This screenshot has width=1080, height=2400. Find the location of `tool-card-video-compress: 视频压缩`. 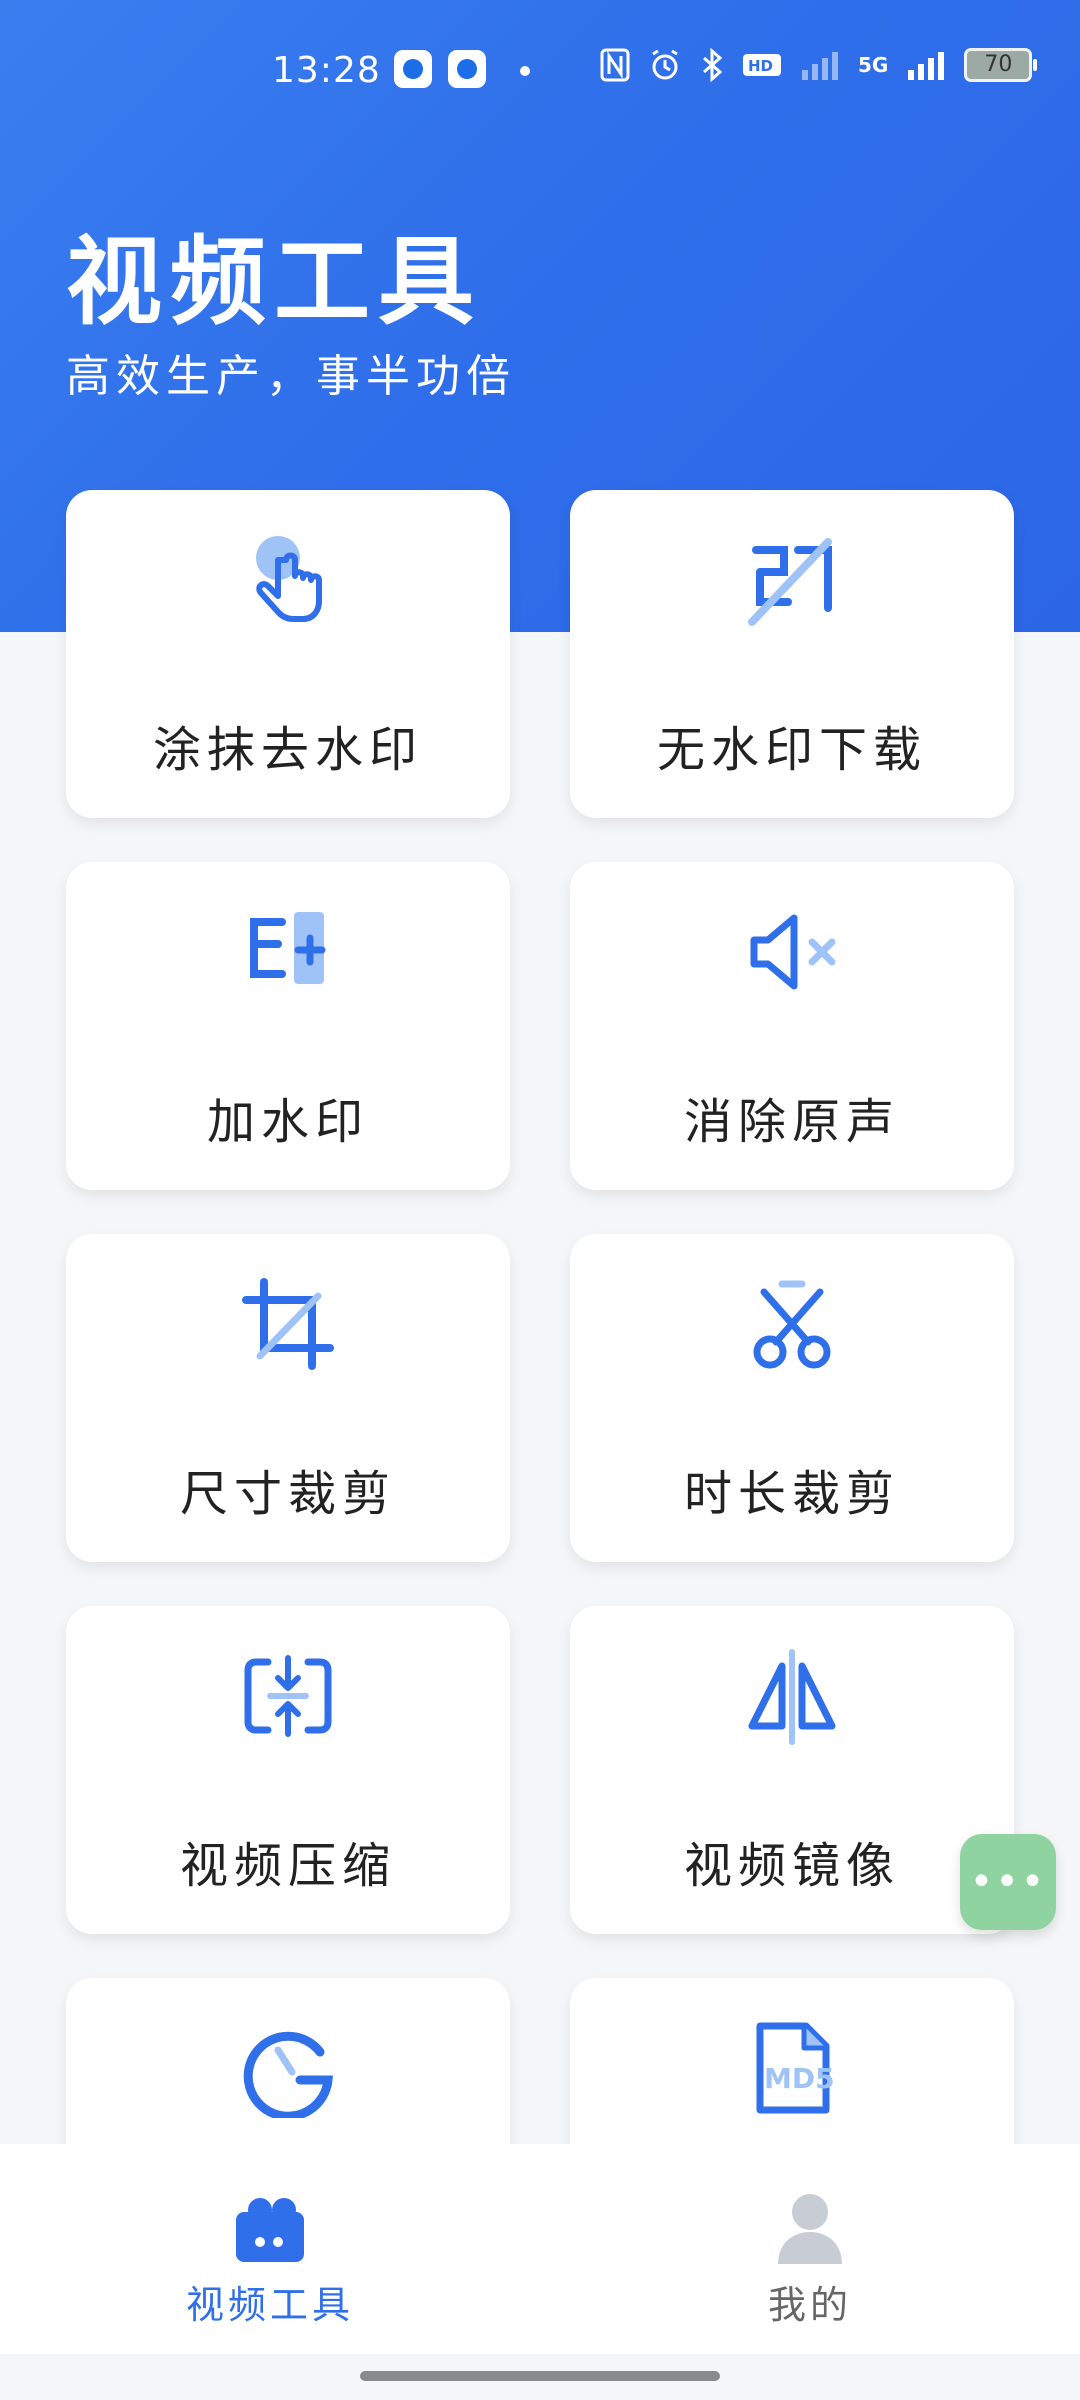

tool-card-video-compress: 视频压缩 is located at coordinates (288, 1770).